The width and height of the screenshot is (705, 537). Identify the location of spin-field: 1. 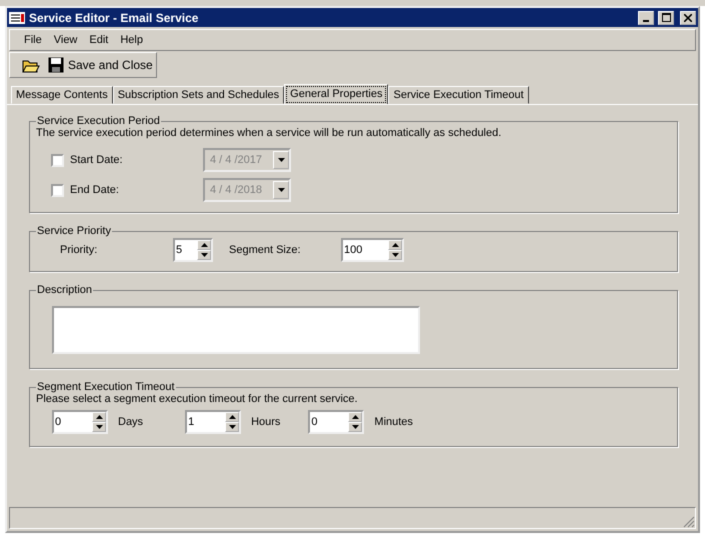
(213, 422).